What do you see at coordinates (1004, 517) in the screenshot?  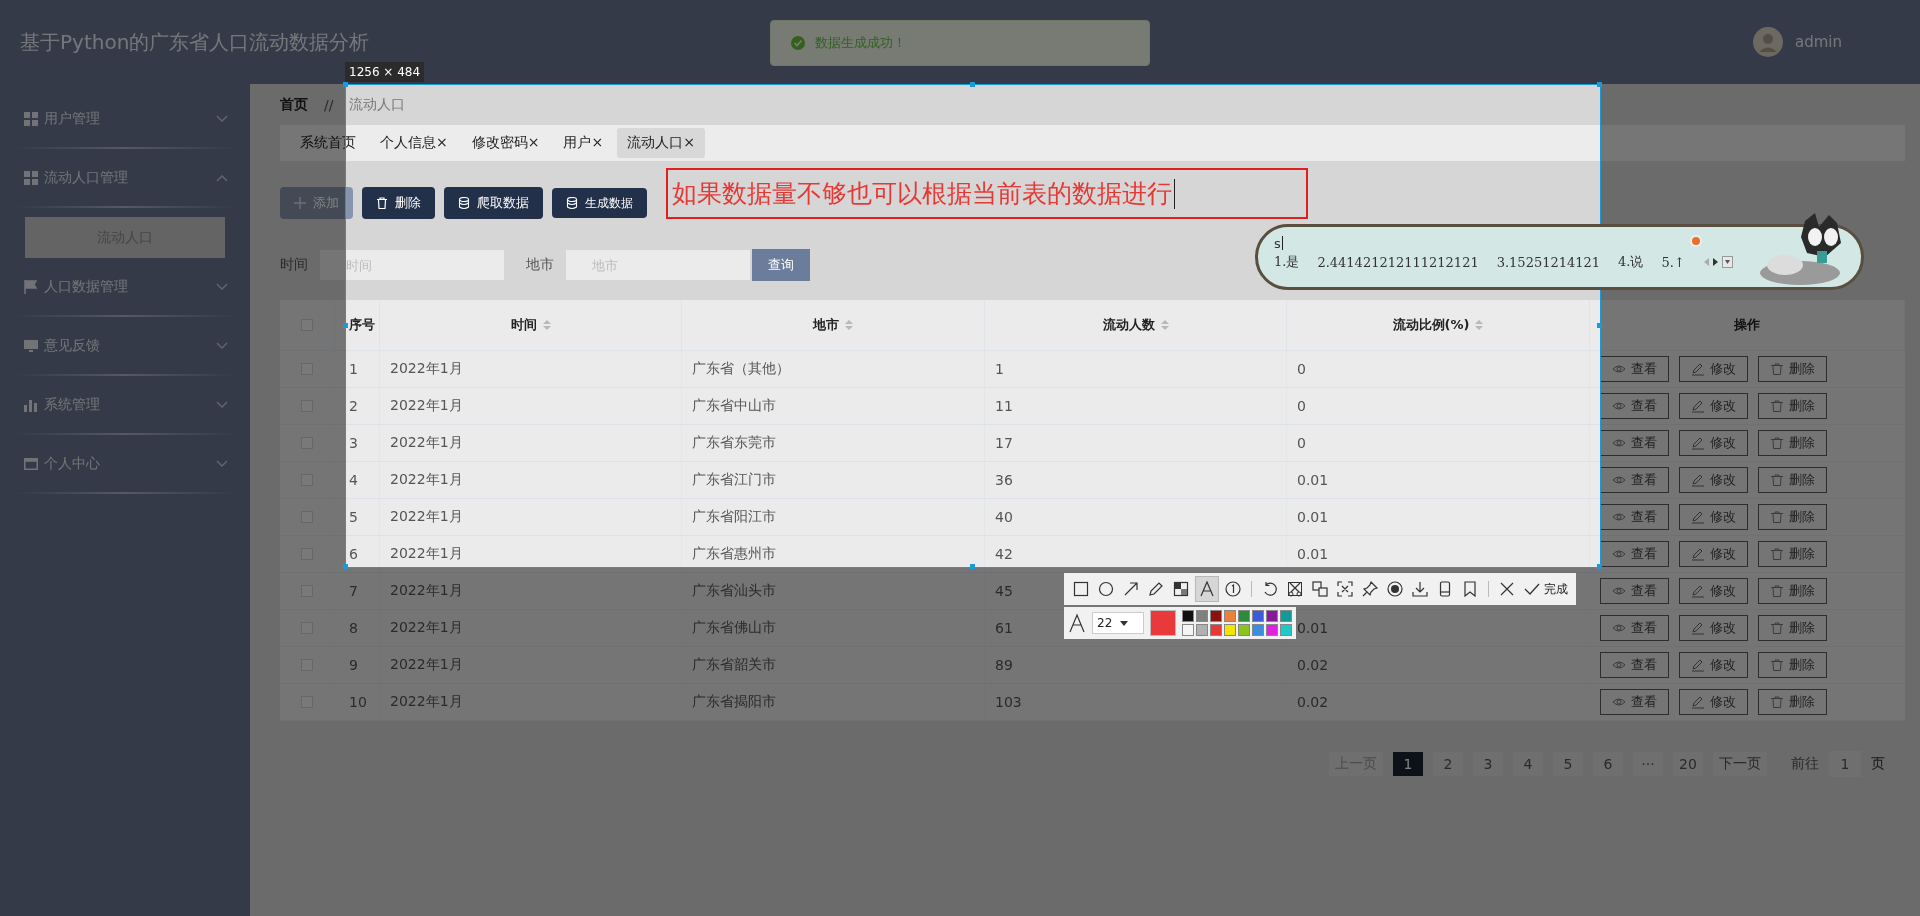 I see `table-cell: 40` at bounding box center [1004, 517].